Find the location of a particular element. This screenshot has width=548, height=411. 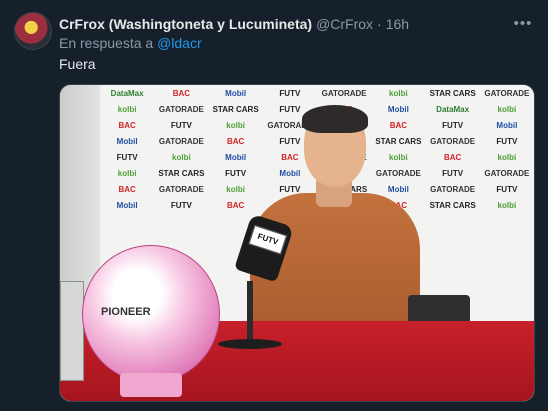

reply-prefix: En respuesta a is located at coordinates (106, 43).